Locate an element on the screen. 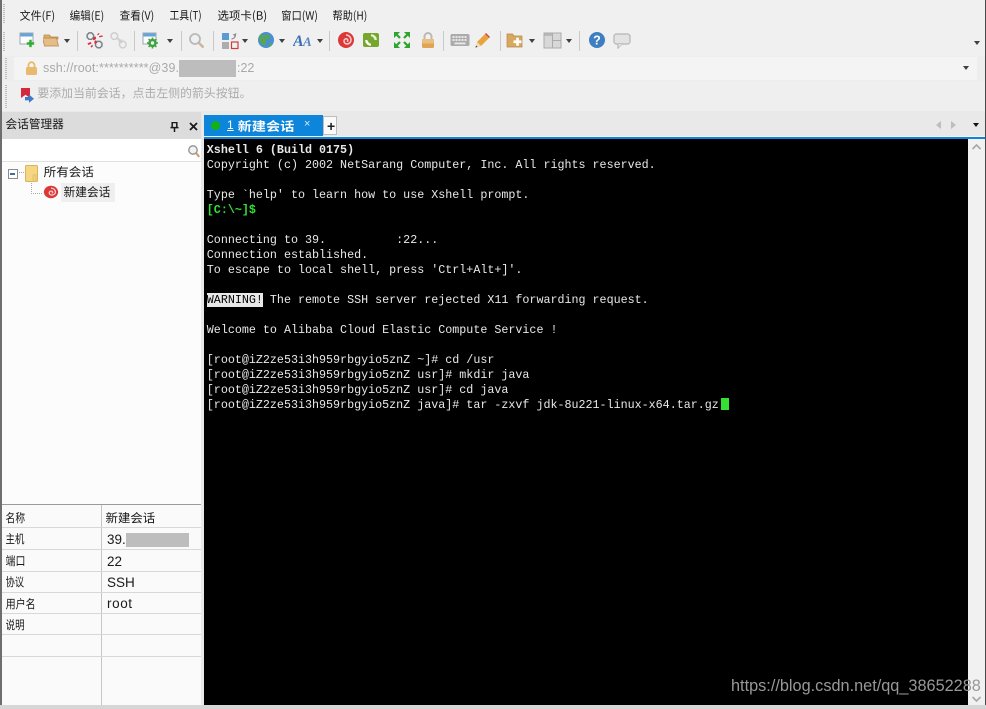  svg-text: A is located at coordinates (307, 41).